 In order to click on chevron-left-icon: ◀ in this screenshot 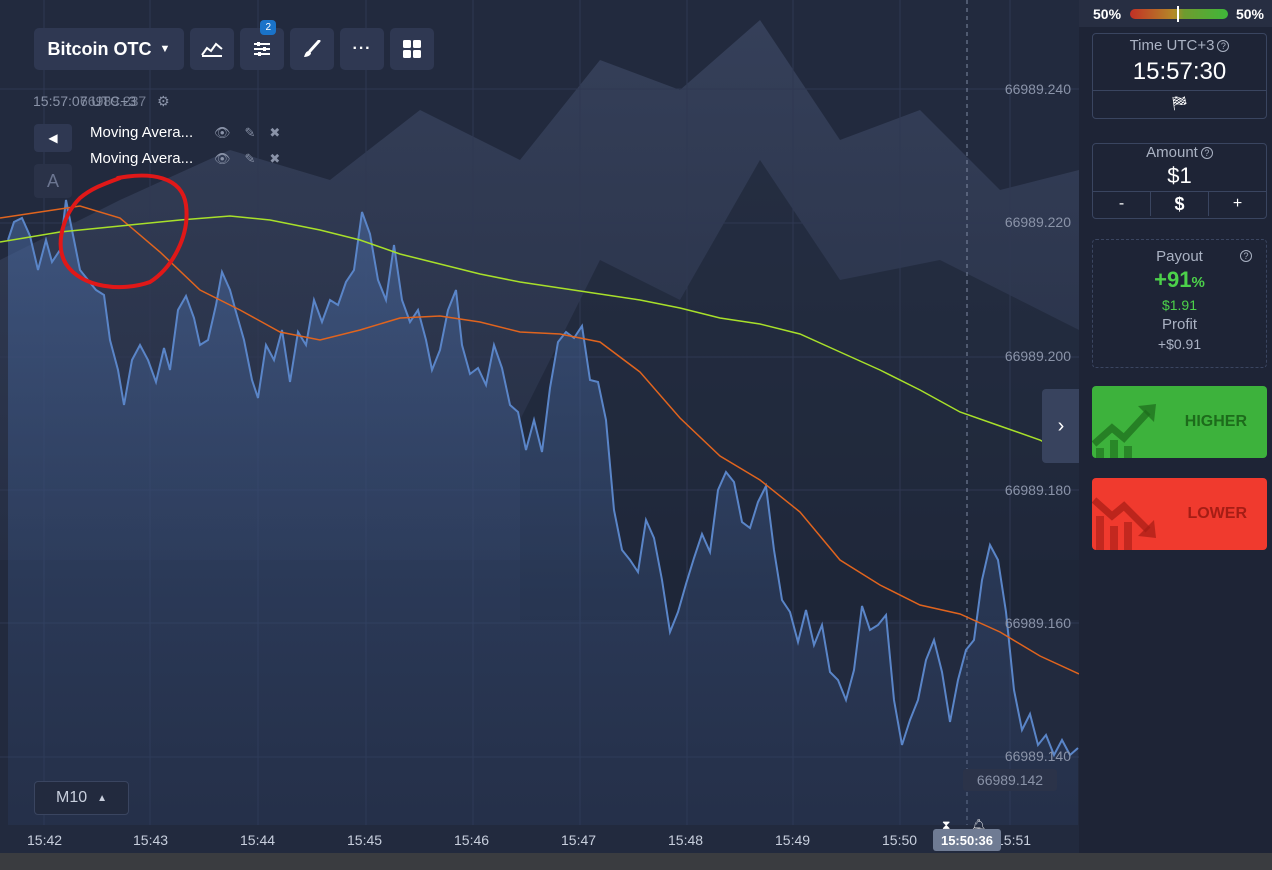, I will do `click(53, 138)`.